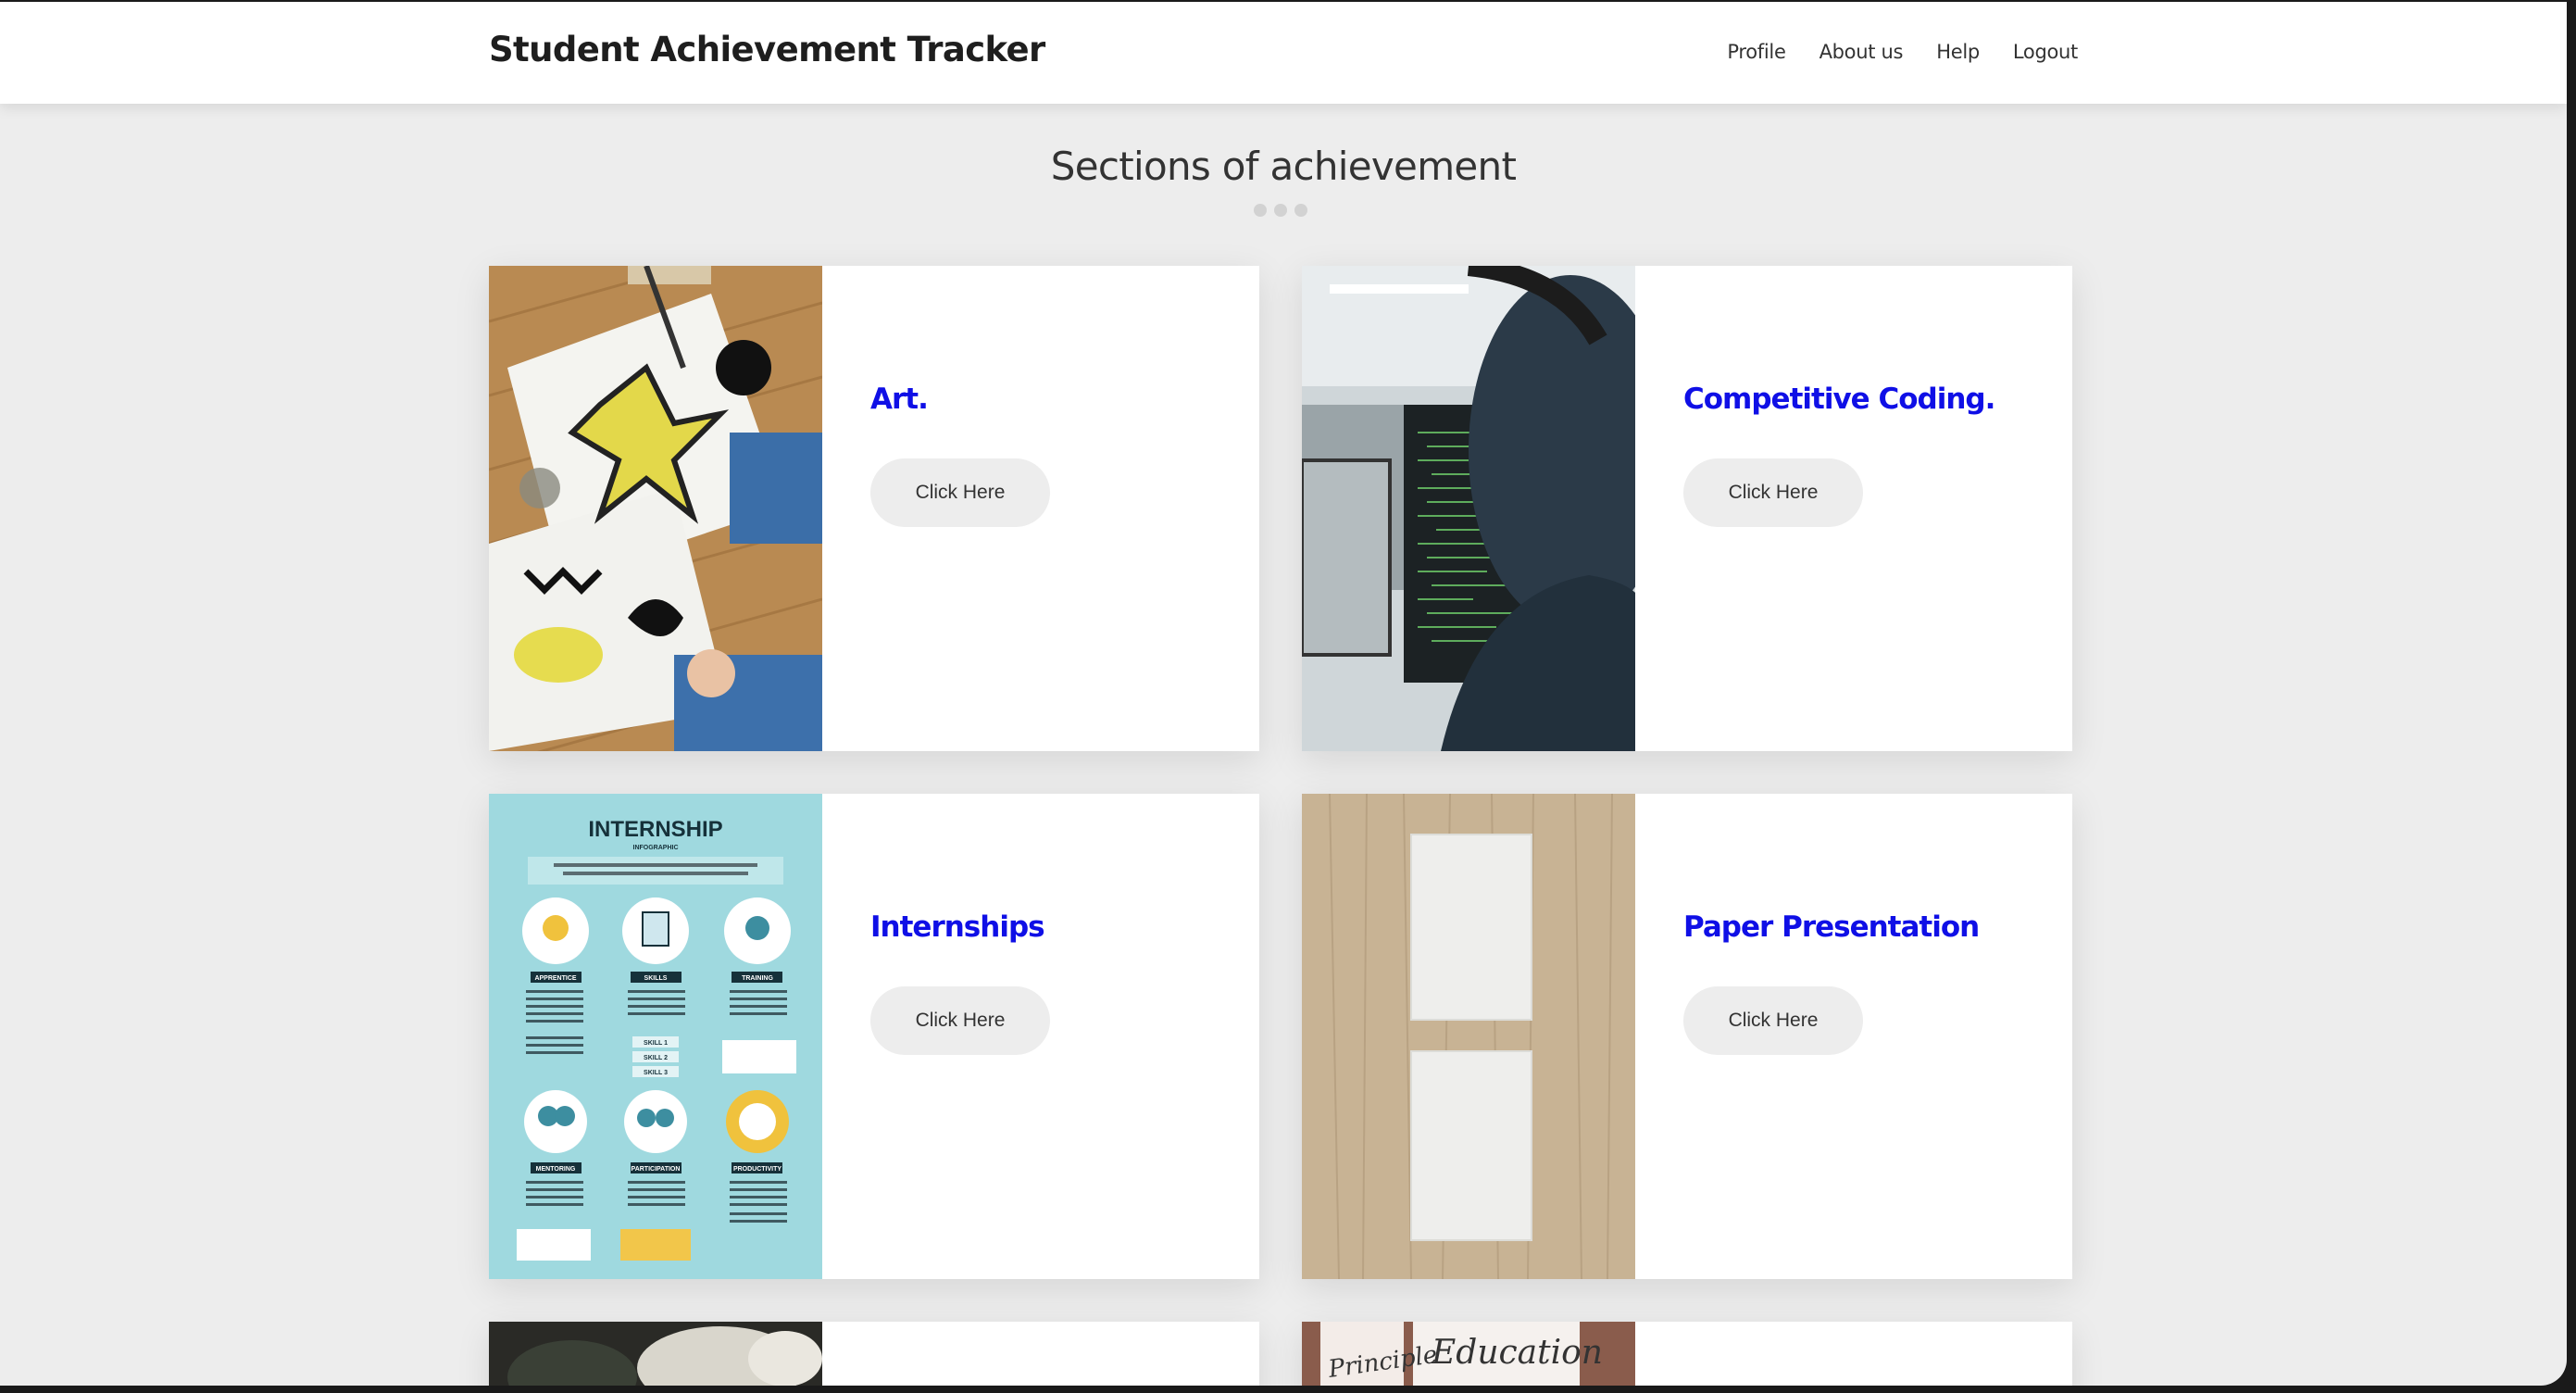 This screenshot has height=1393, width=2576. I want to click on section-card-partial-left, so click(874, 1354).